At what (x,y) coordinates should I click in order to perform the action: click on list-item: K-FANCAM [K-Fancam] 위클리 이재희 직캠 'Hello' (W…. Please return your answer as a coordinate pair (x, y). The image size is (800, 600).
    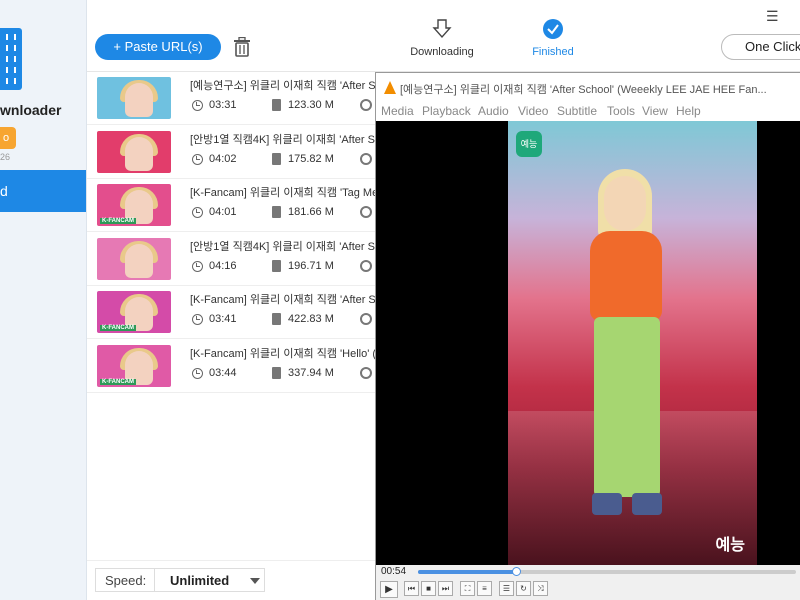
    Looking at the image, I should click on (232, 366).